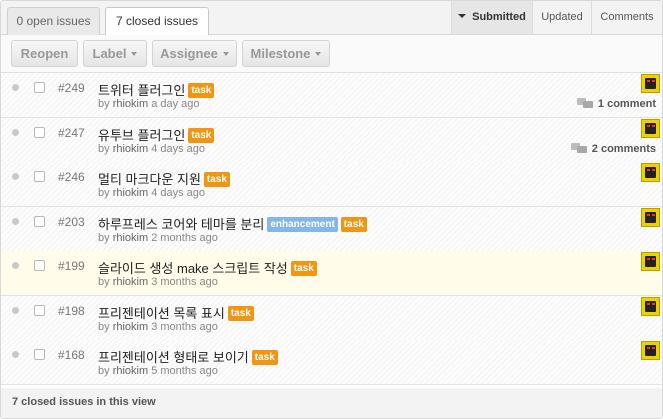  I want to click on issue-time: 2 months ago, so click(184, 238).